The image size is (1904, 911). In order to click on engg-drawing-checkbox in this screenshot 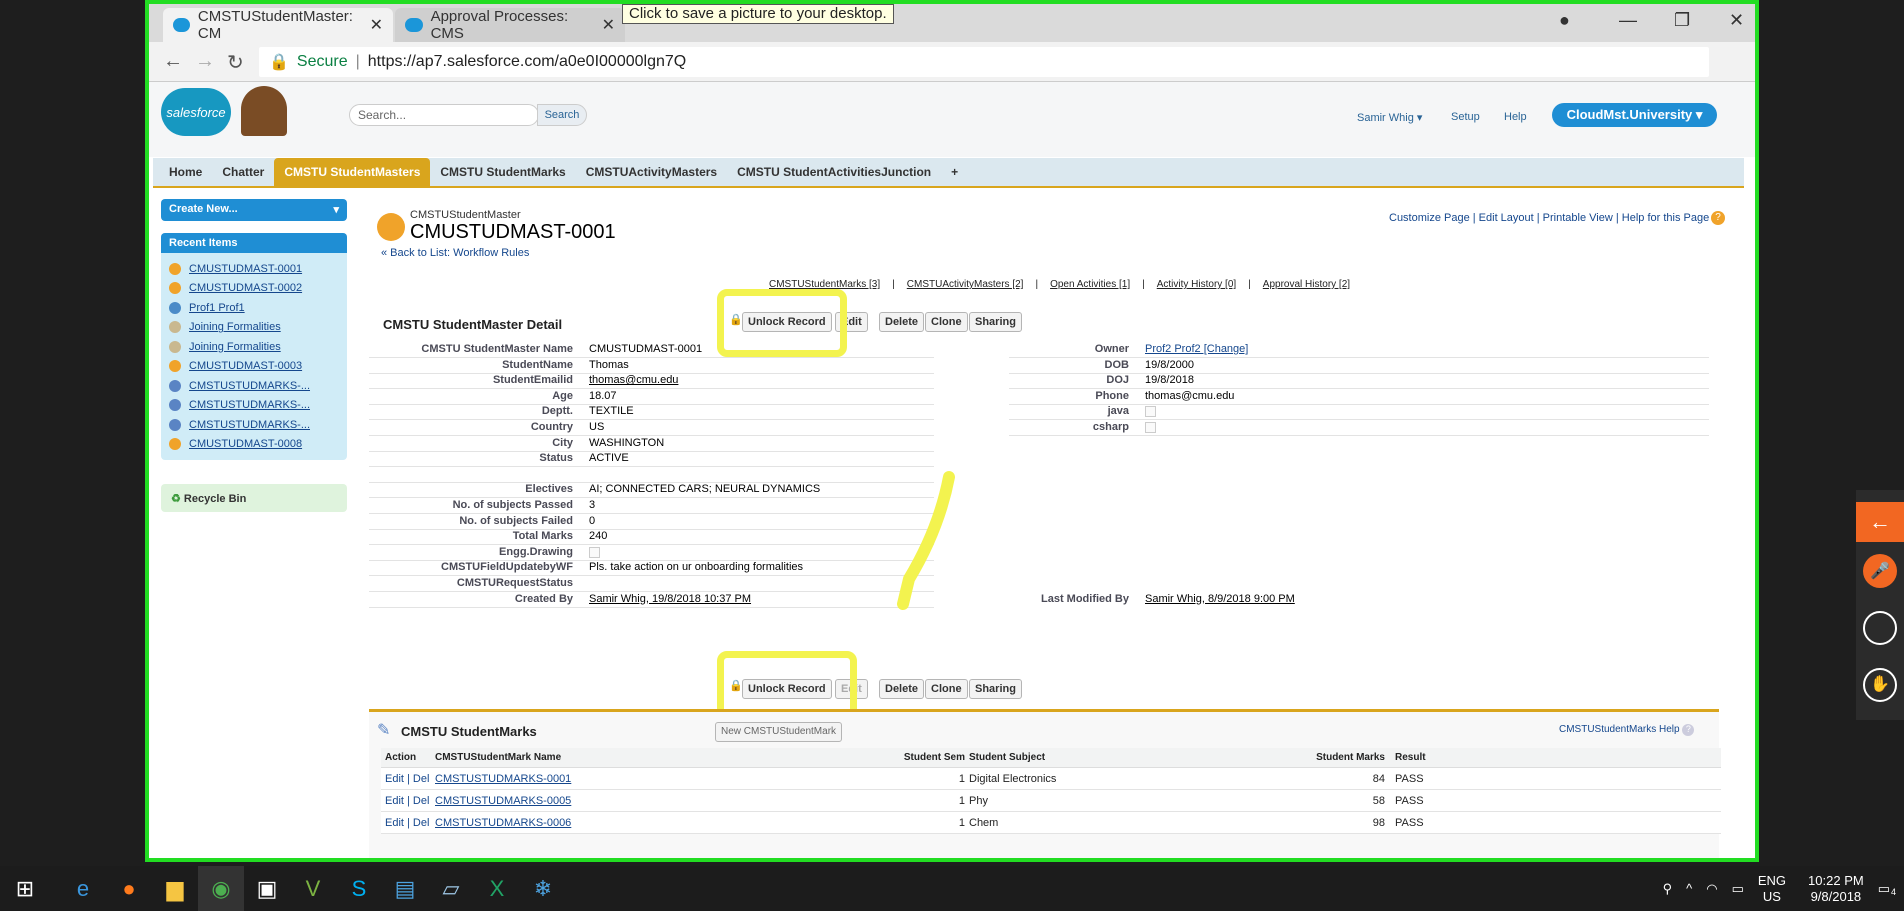, I will do `click(594, 552)`.